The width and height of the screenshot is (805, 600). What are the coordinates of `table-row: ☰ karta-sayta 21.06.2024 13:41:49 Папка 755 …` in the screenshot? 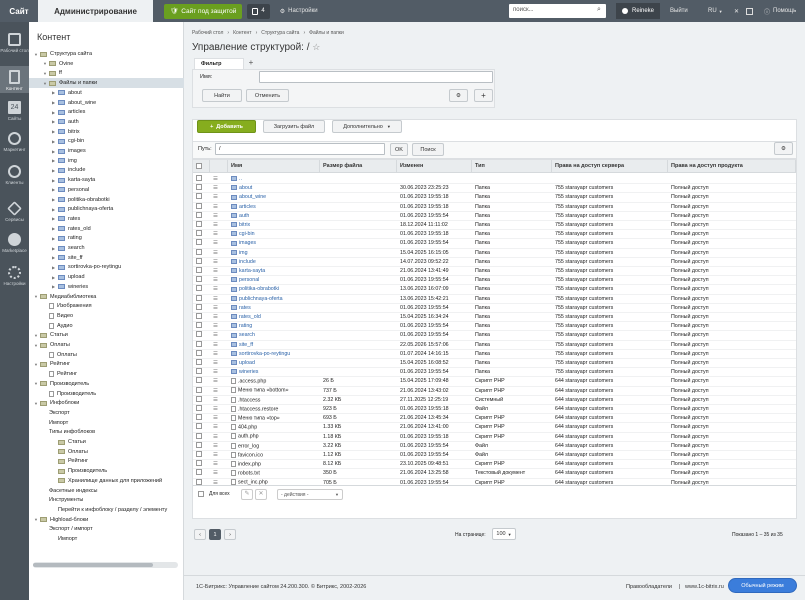 It's located at (494, 272).